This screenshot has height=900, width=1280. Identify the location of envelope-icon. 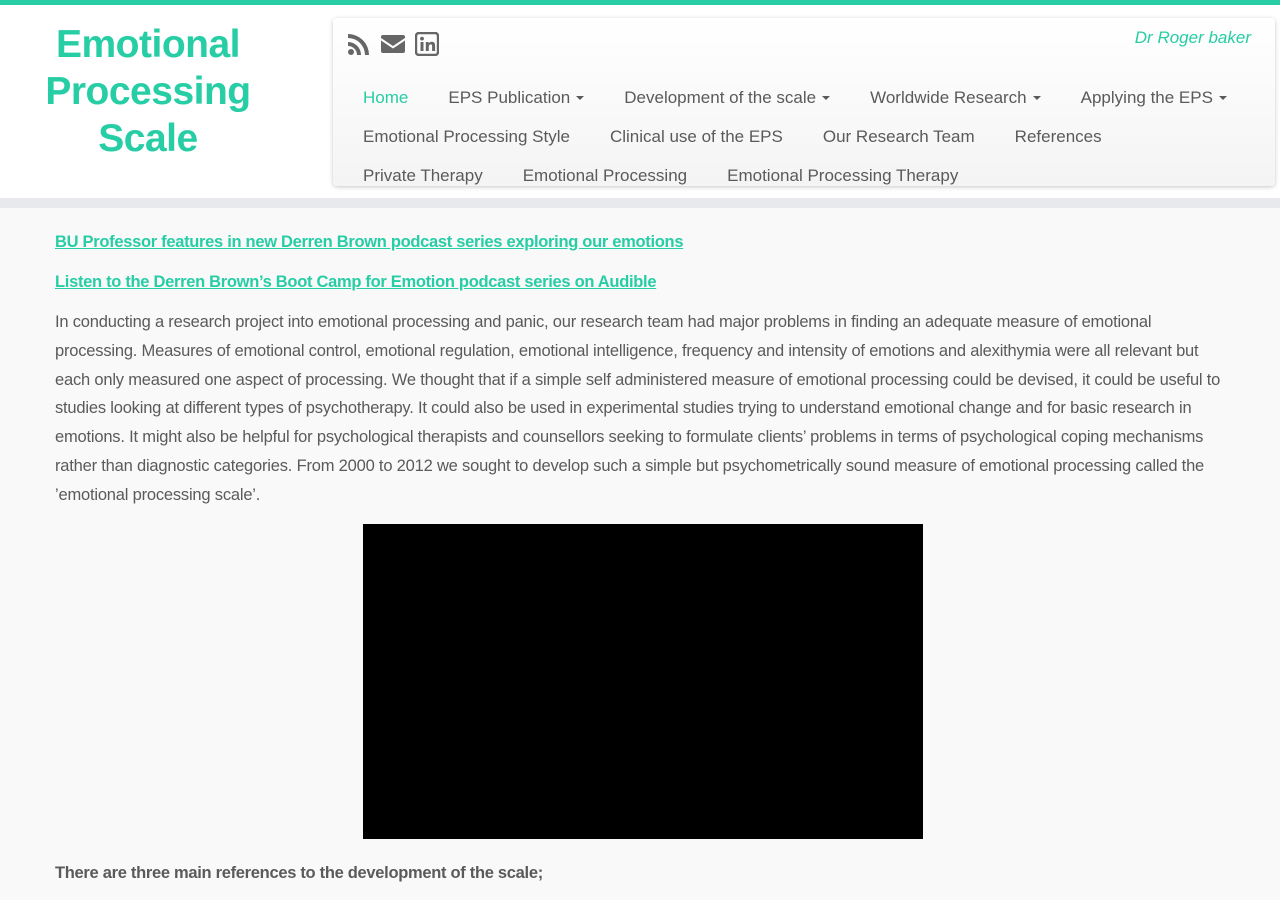
(393, 44).